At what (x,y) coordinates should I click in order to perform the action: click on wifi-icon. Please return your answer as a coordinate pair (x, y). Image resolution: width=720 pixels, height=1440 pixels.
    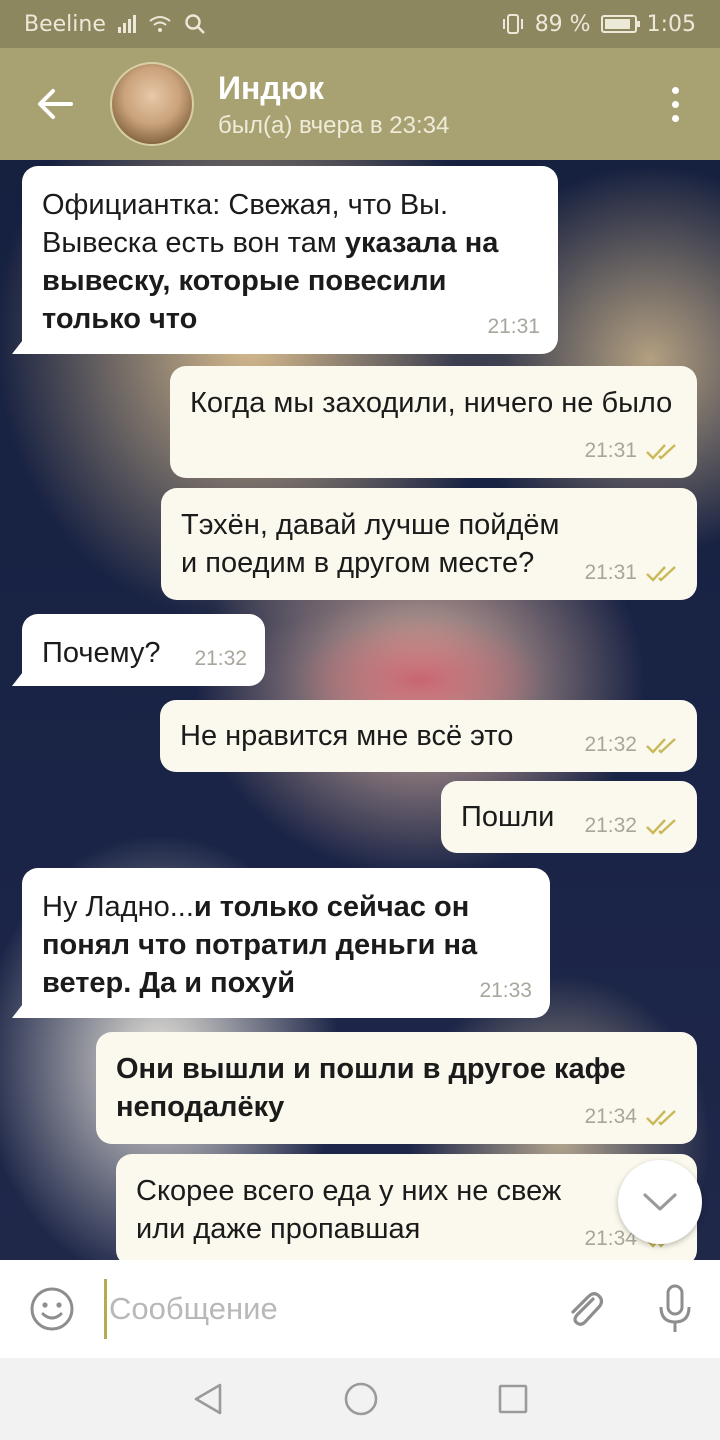
    Looking at the image, I should click on (160, 24).